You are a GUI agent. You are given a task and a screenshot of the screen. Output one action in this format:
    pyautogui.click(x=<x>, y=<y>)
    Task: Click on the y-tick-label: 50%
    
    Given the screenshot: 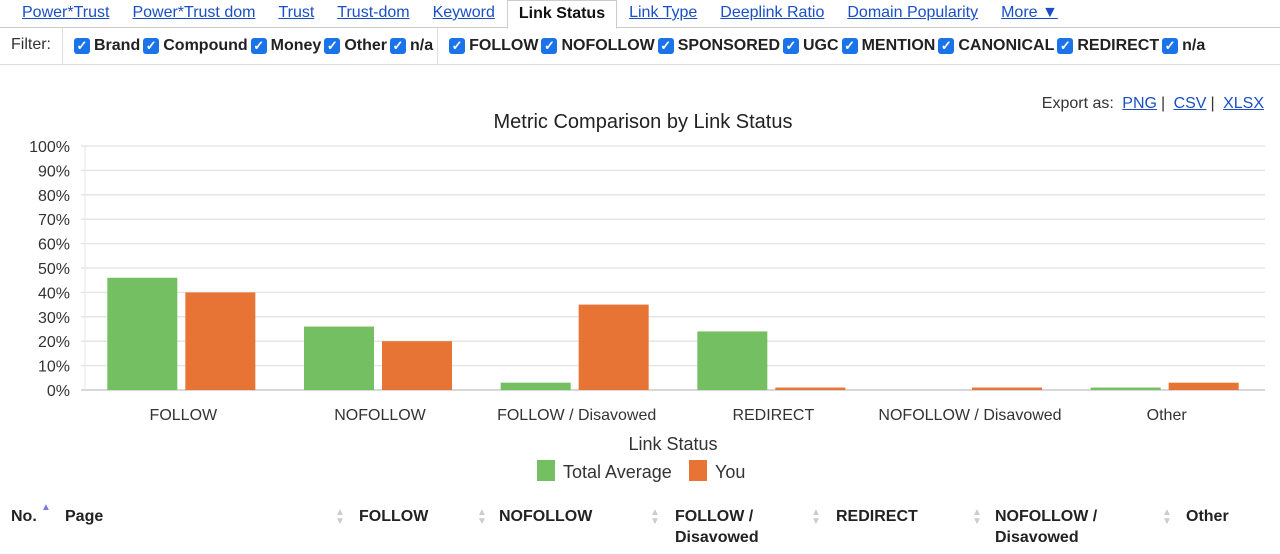 What is the action you would take?
    pyautogui.click(x=54, y=269)
    